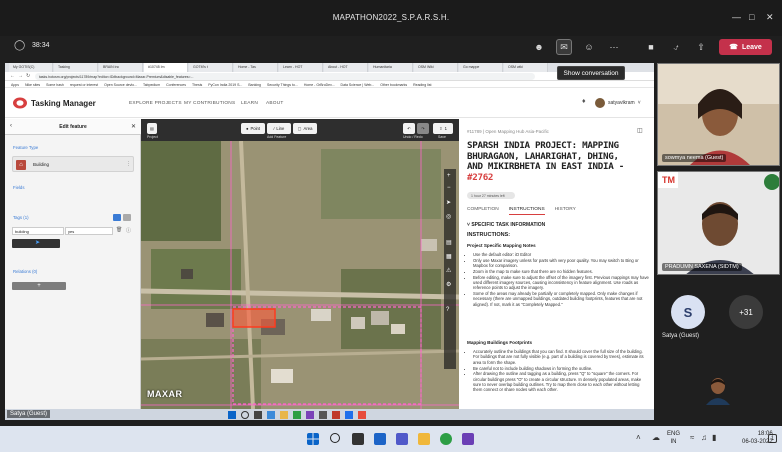 Image resolution: width=782 pixels, height=452 pixels. What do you see at coordinates (301, 67) in the screenshot?
I see `browser-tab: Learn - HOT` at bounding box center [301, 67].